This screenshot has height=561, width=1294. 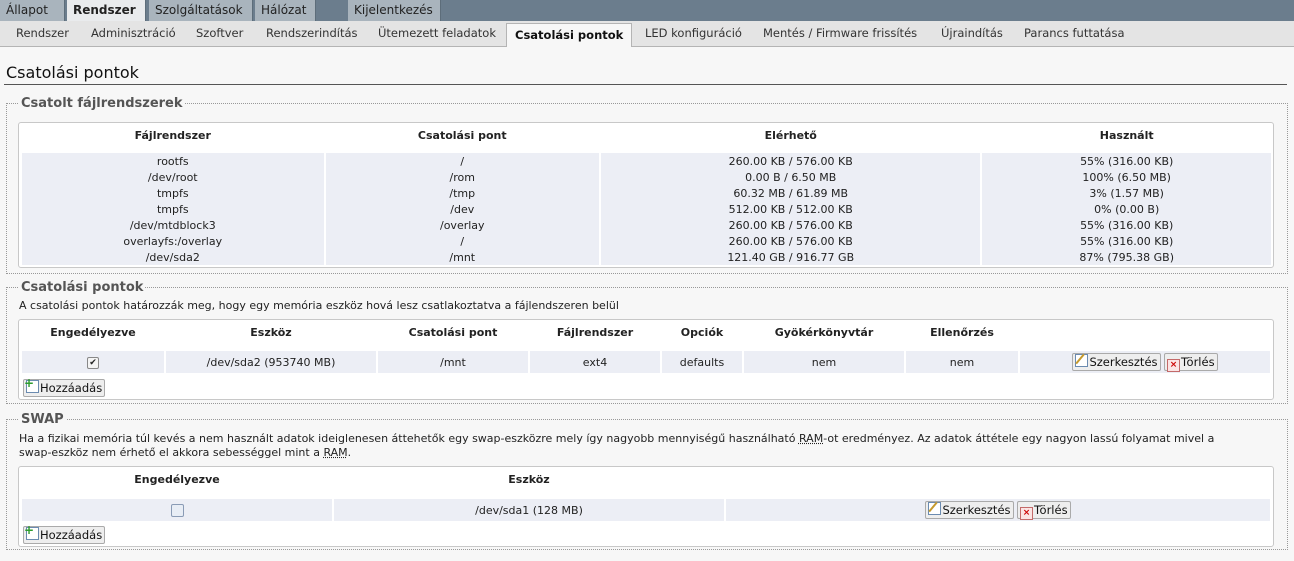 I want to click on edit-icon, so click(x=935, y=508).